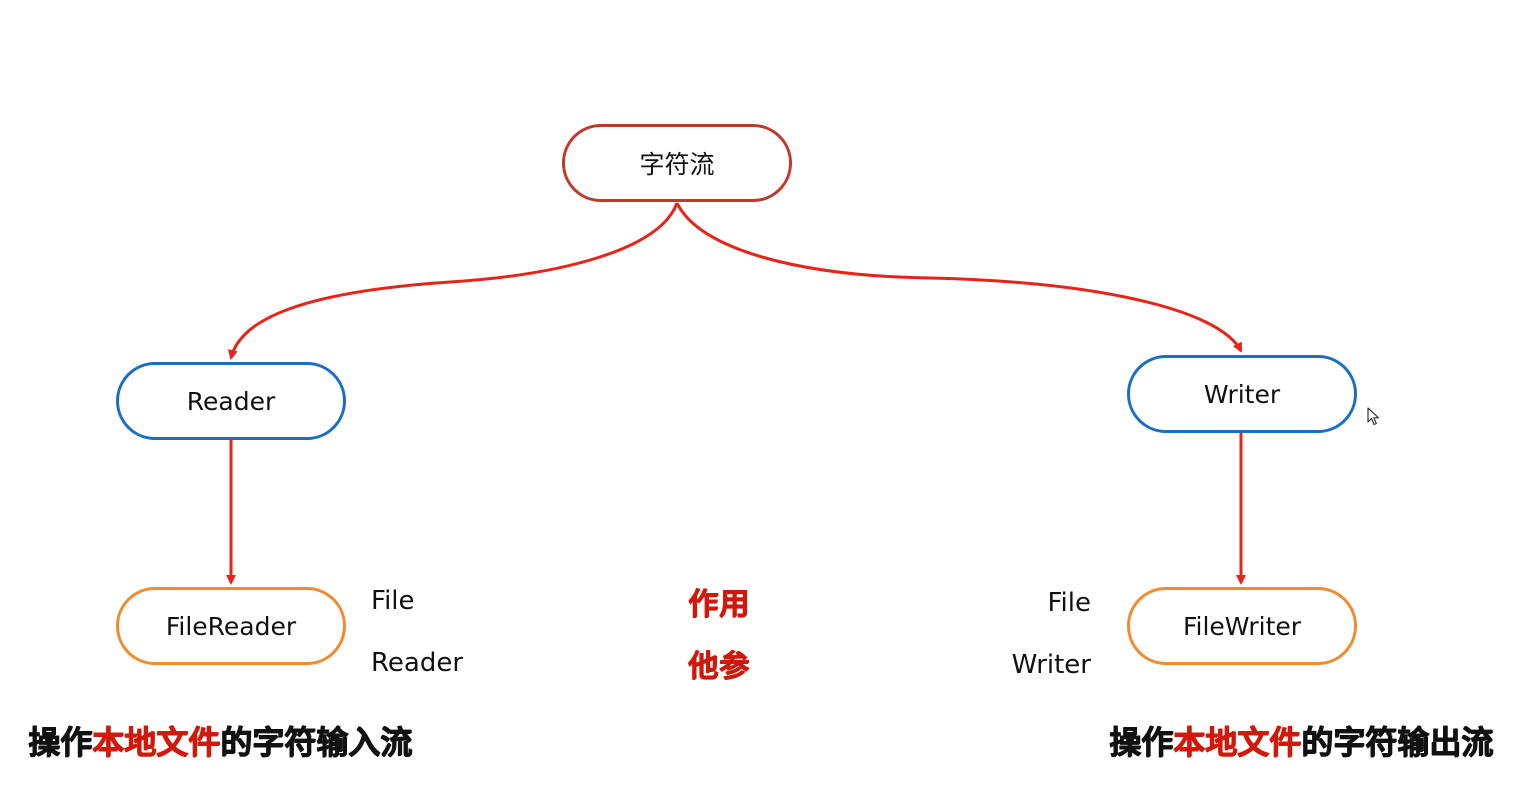 The image size is (1533, 803). I want to click on node-filewriter-label: FileWriter, so click(1242, 626).